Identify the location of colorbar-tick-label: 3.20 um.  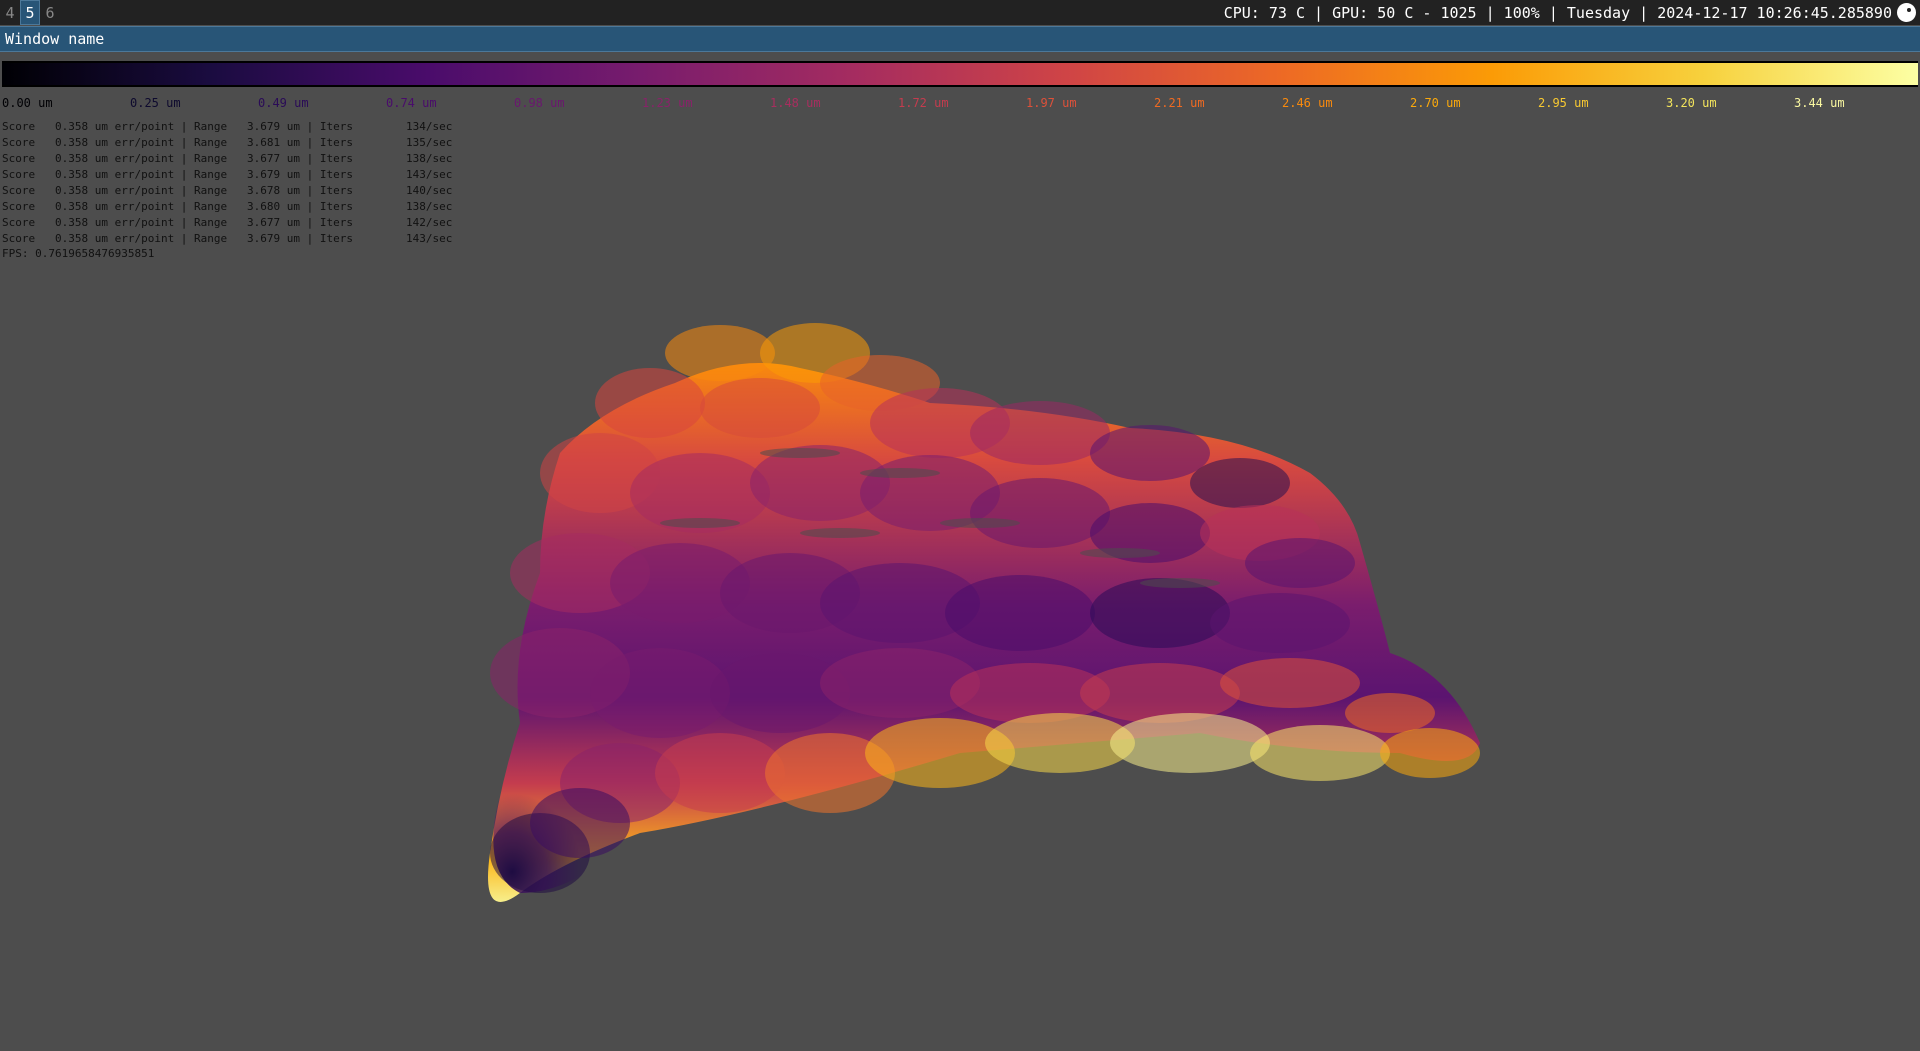
(1691, 103).